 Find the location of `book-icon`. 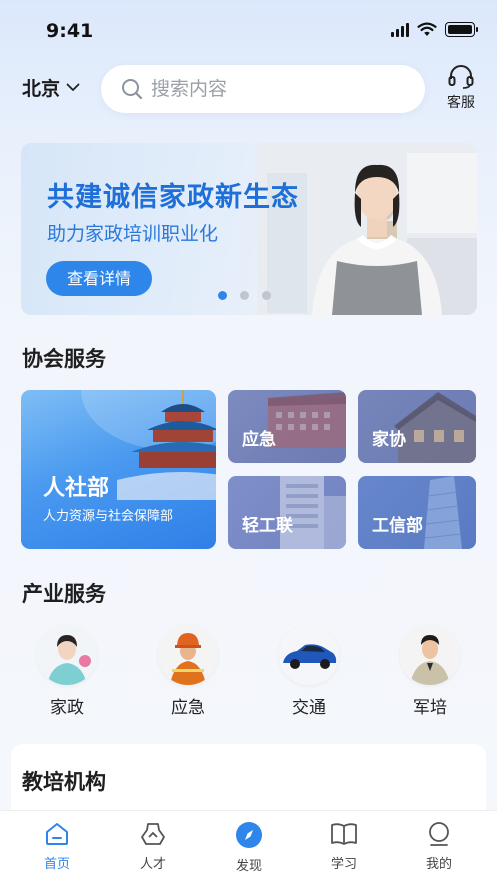

book-icon is located at coordinates (344, 834).